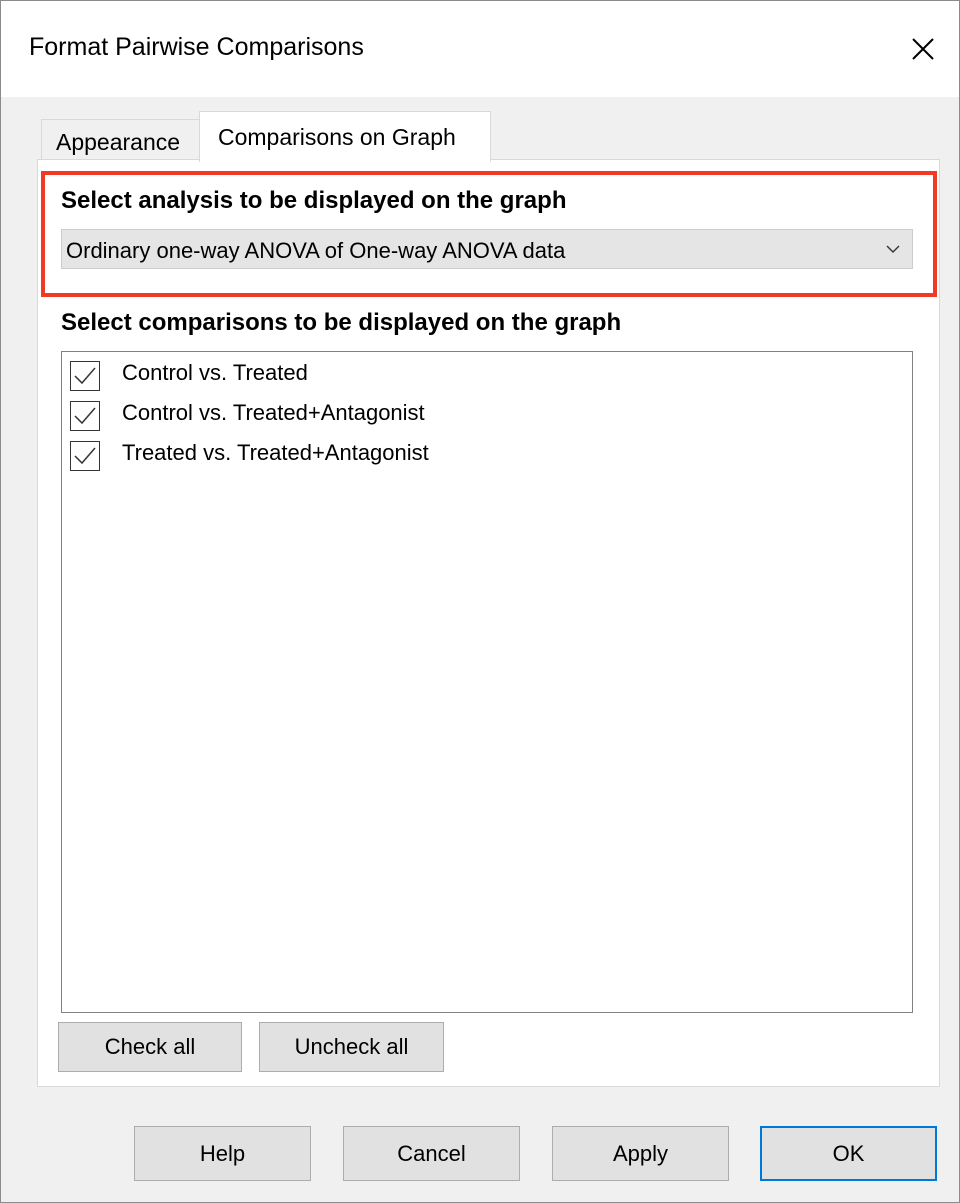  What do you see at coordinates (489, 234) in the screenshot?
I see `analysis-highlight-box` at bounding box center [489, 234].